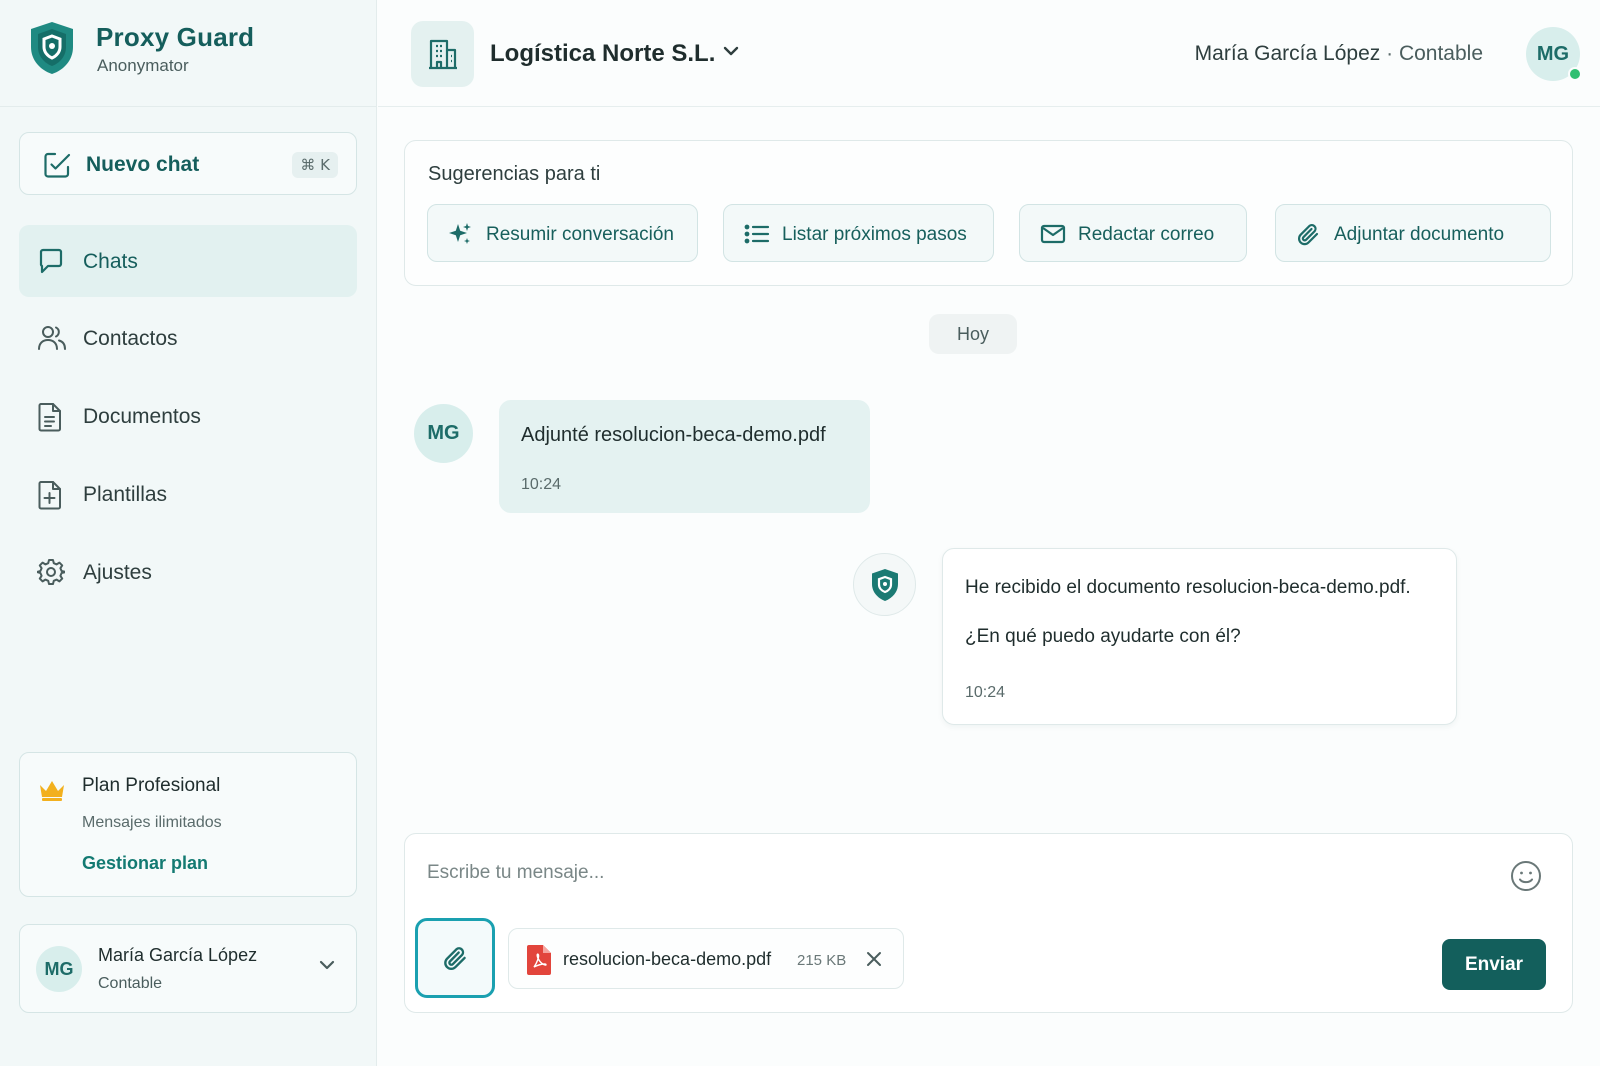  I want to click on header-user-info: María García López · Contable, so click(1339, 54).